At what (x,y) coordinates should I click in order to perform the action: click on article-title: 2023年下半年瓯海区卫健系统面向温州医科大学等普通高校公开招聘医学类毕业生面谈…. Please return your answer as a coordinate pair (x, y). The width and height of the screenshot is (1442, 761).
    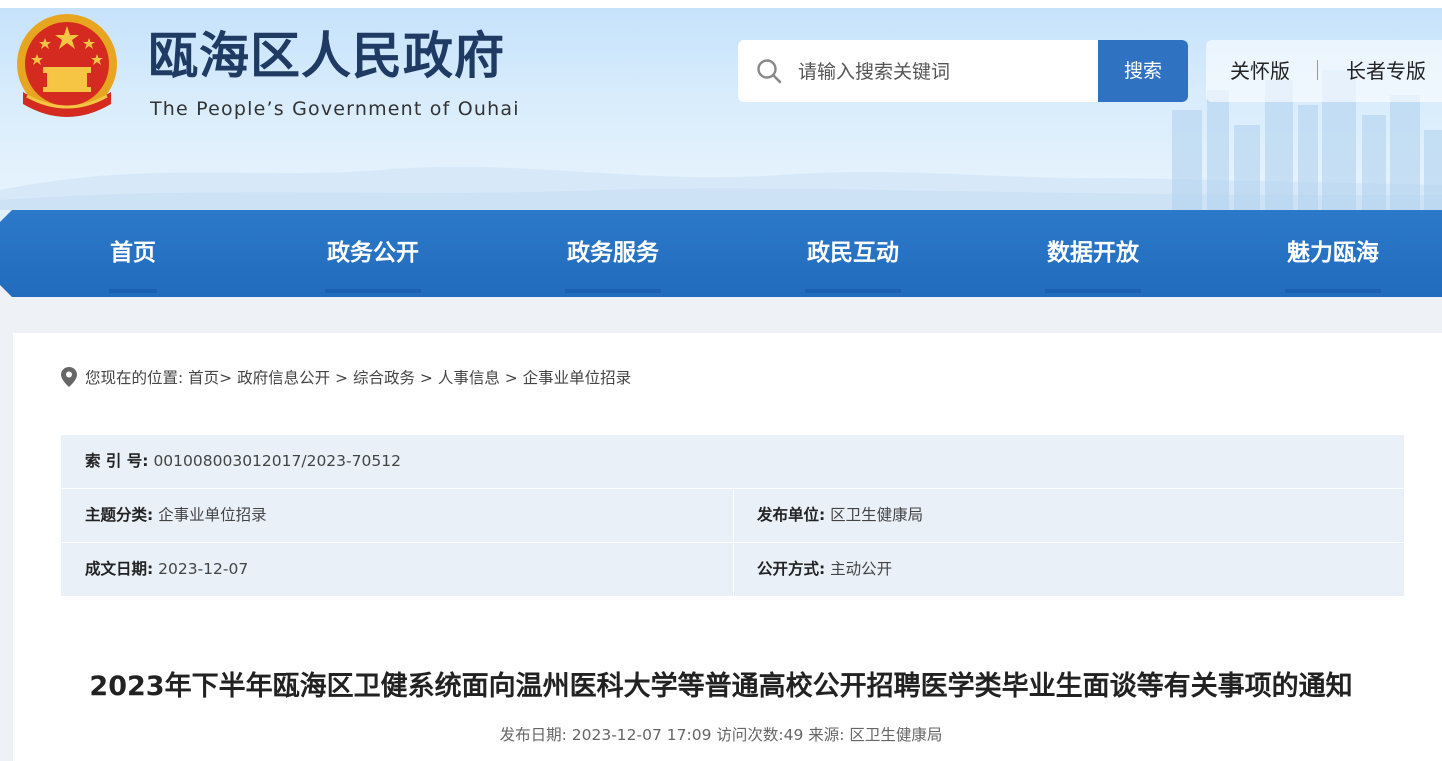
    Looking at the image, I should click on (721, 686).